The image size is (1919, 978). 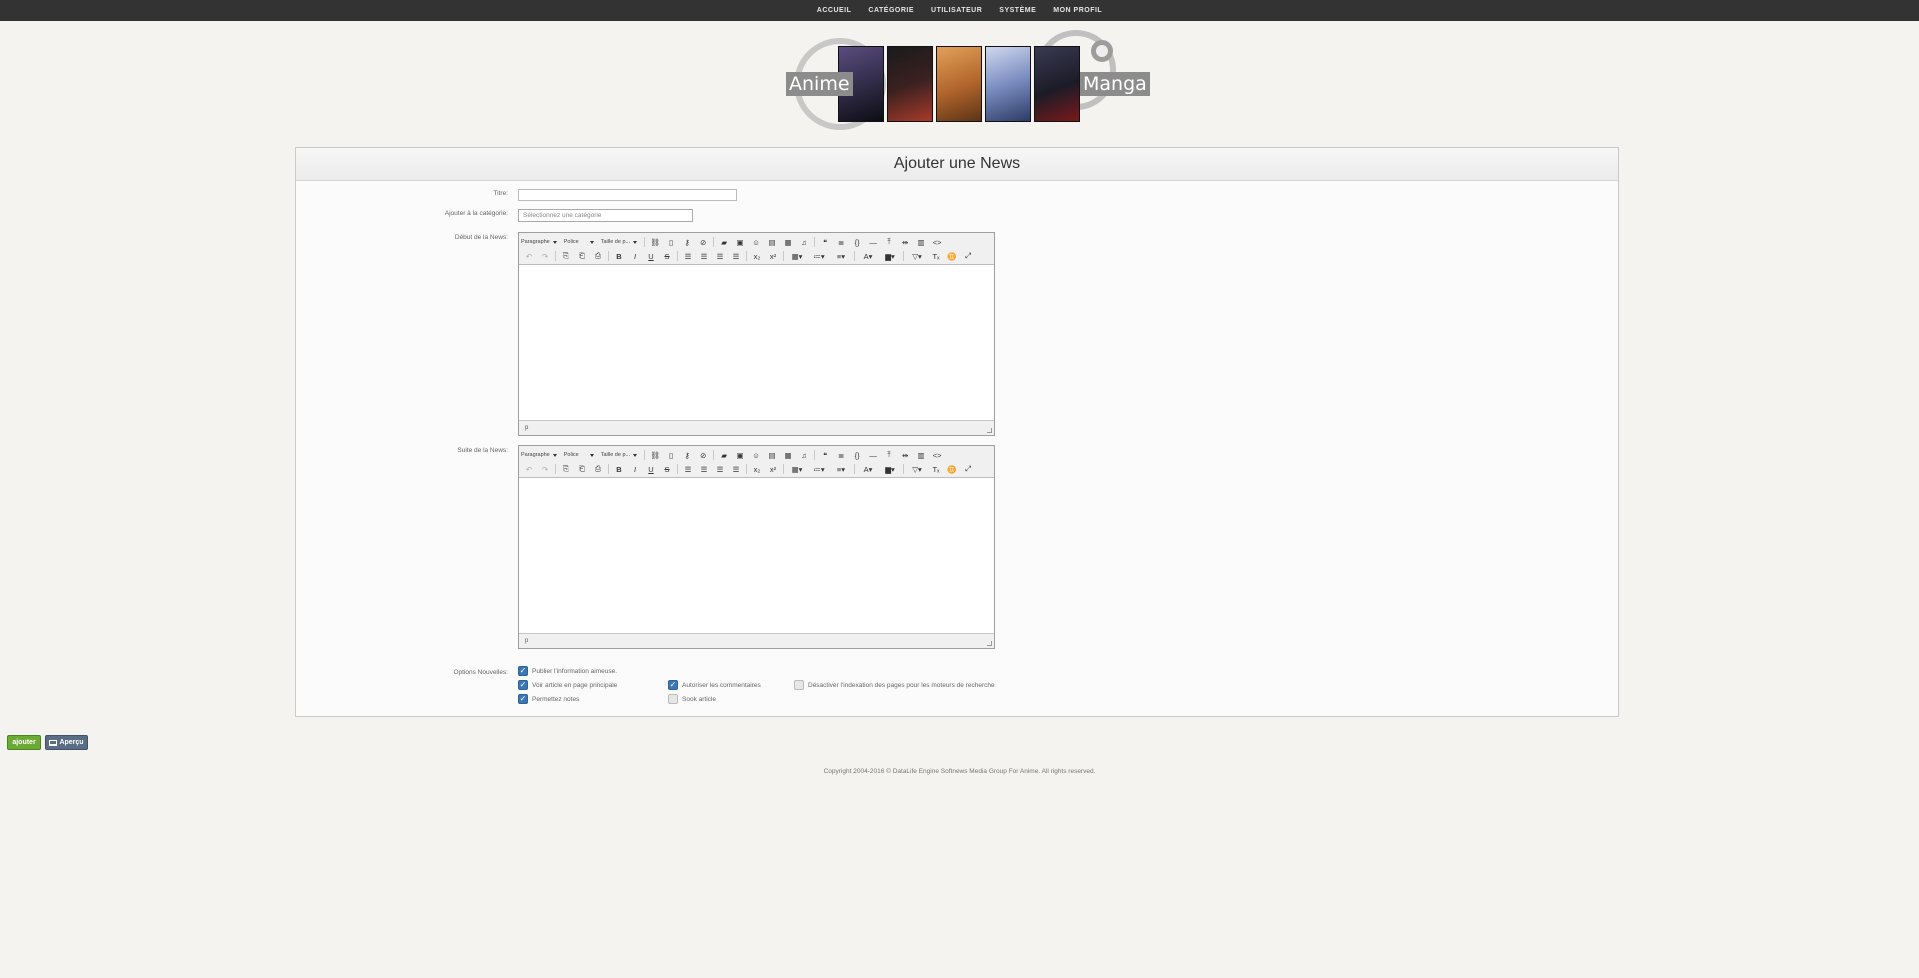 I want to click on category-select: Sélectionnez une catégorie, so click(x=605, y=215).